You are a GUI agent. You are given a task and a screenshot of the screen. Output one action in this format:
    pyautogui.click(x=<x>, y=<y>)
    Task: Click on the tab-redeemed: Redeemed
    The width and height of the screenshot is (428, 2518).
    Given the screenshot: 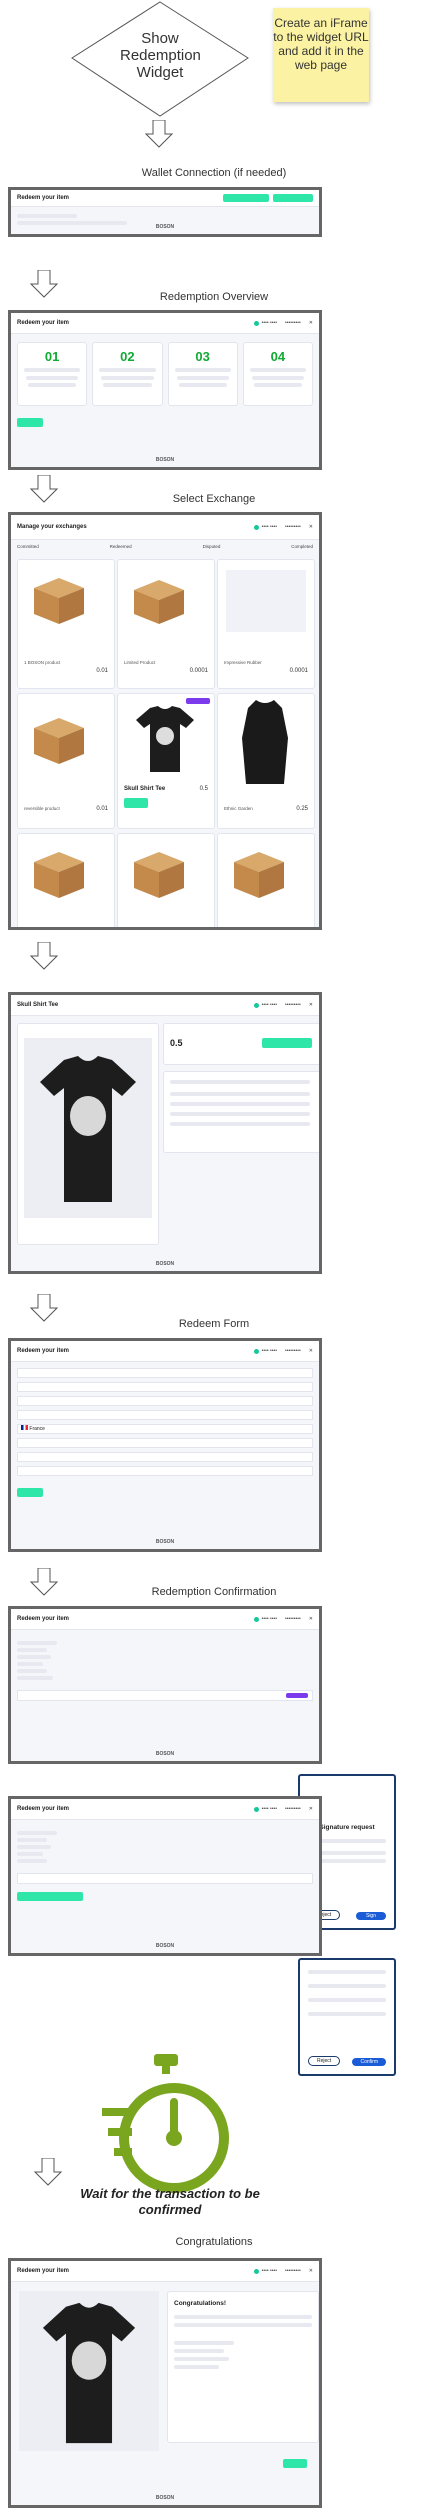 What is the action you would take?
    pyautogui.click(x=121, y=546)
    